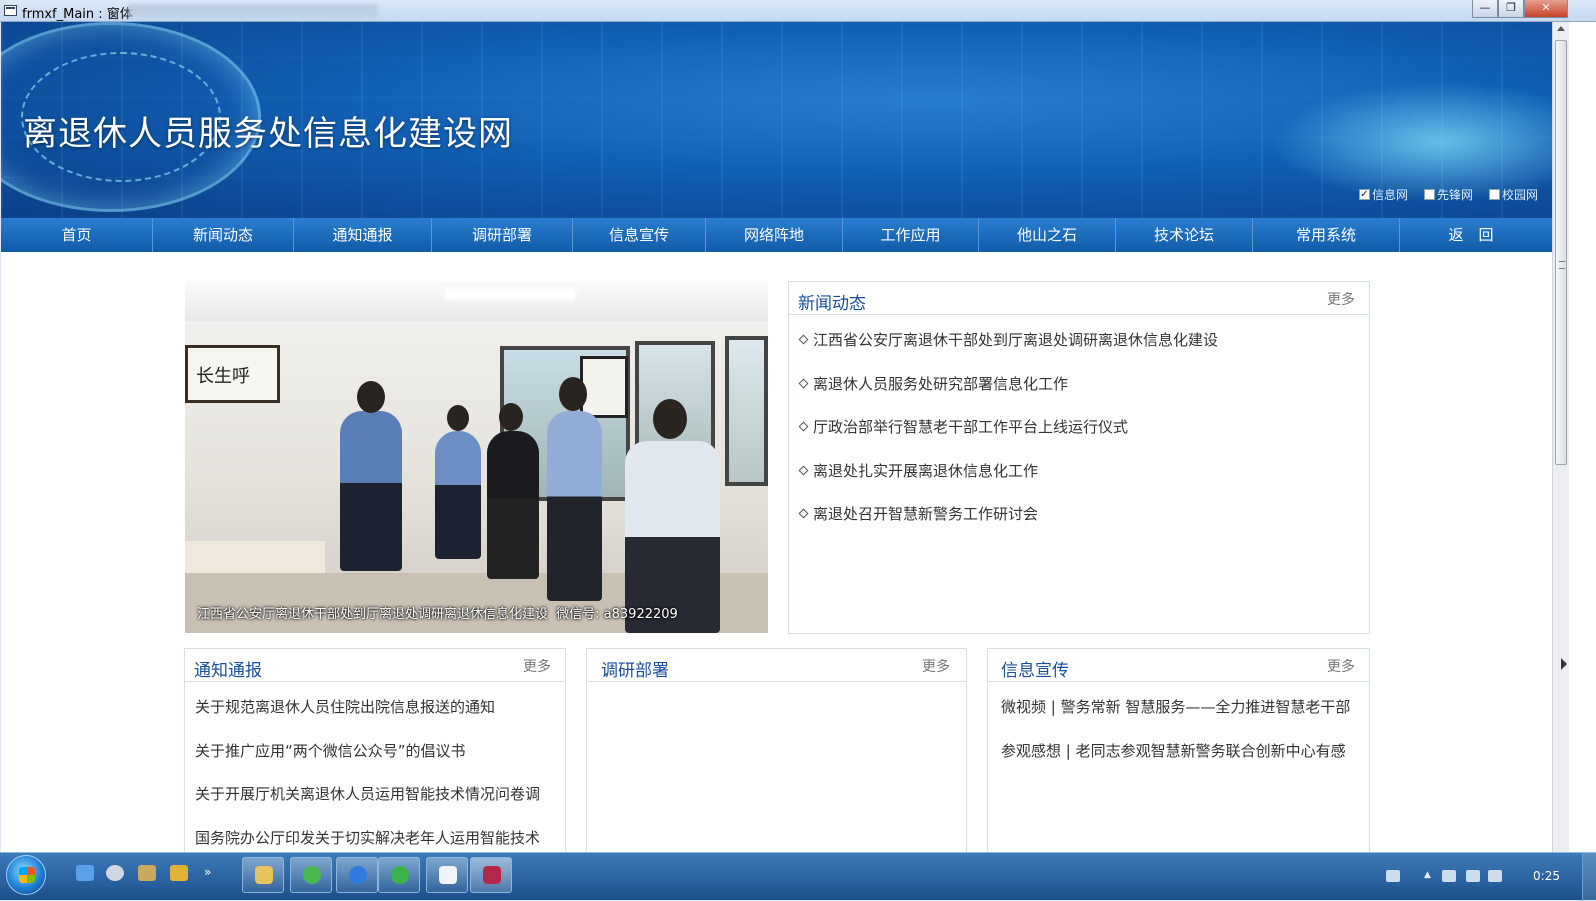 This screenshot has height=901, width=1596. What do you see at coordinates (26, 875) in the screenshot?
I see `start-button` at bounding box center [26, 875].